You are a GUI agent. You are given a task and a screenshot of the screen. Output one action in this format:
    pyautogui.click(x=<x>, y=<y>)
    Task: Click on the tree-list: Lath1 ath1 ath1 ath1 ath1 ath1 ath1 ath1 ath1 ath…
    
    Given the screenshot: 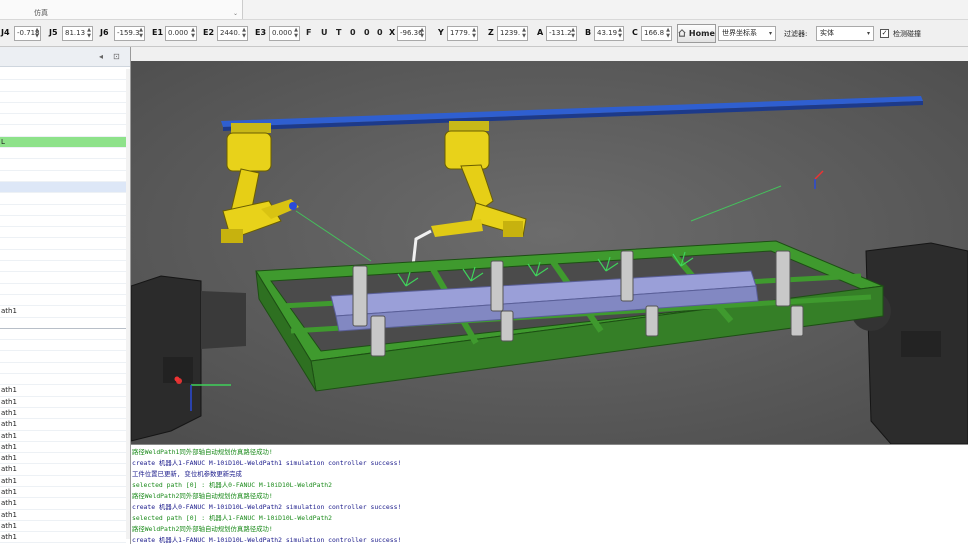 What is the action you would take?
    pyautogui.click(x=63, y=306)
    